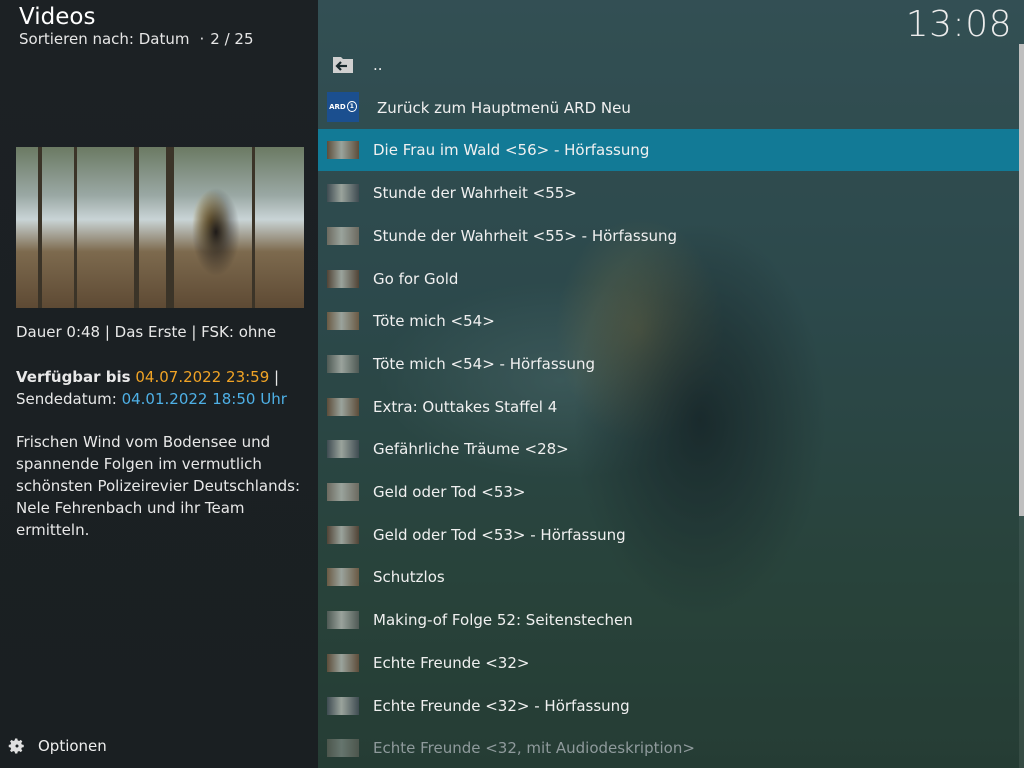 This screenshot has height=768, width=1024. I want to click on list-item: Schutzlos, so click(668, 577).